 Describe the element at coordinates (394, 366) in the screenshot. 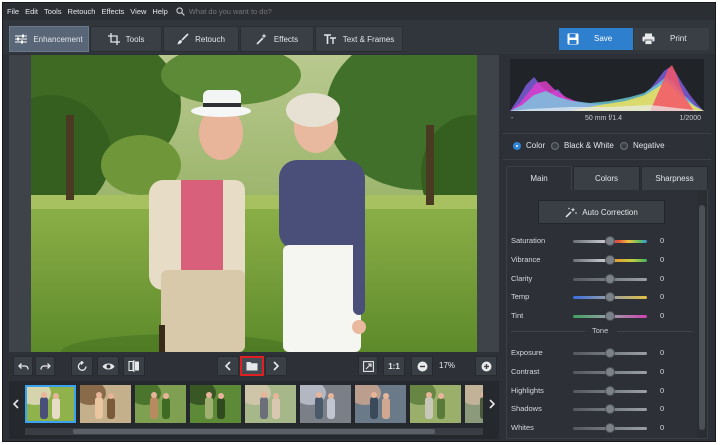

I see `actual-size-button: 1:1` at that location.